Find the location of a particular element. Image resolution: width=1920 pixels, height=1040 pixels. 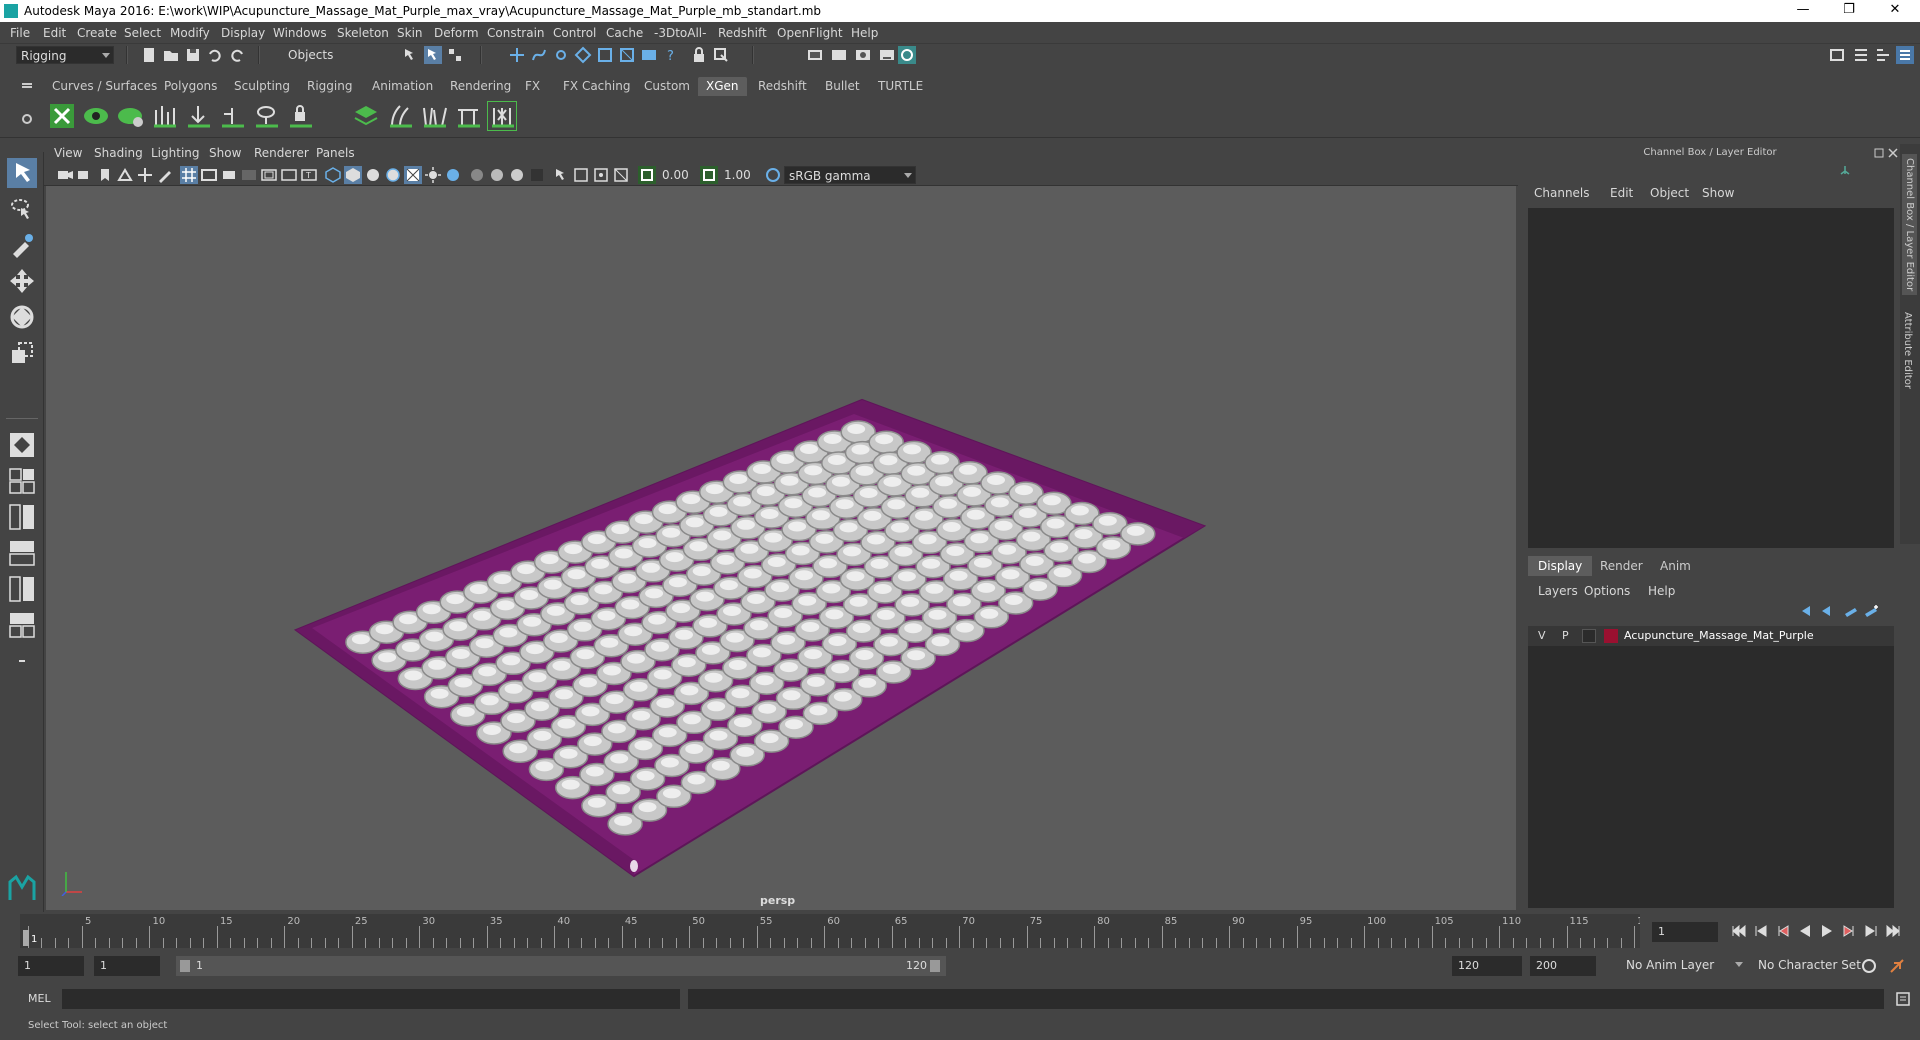

save-scene-icon is located at coordinates (193, 55).